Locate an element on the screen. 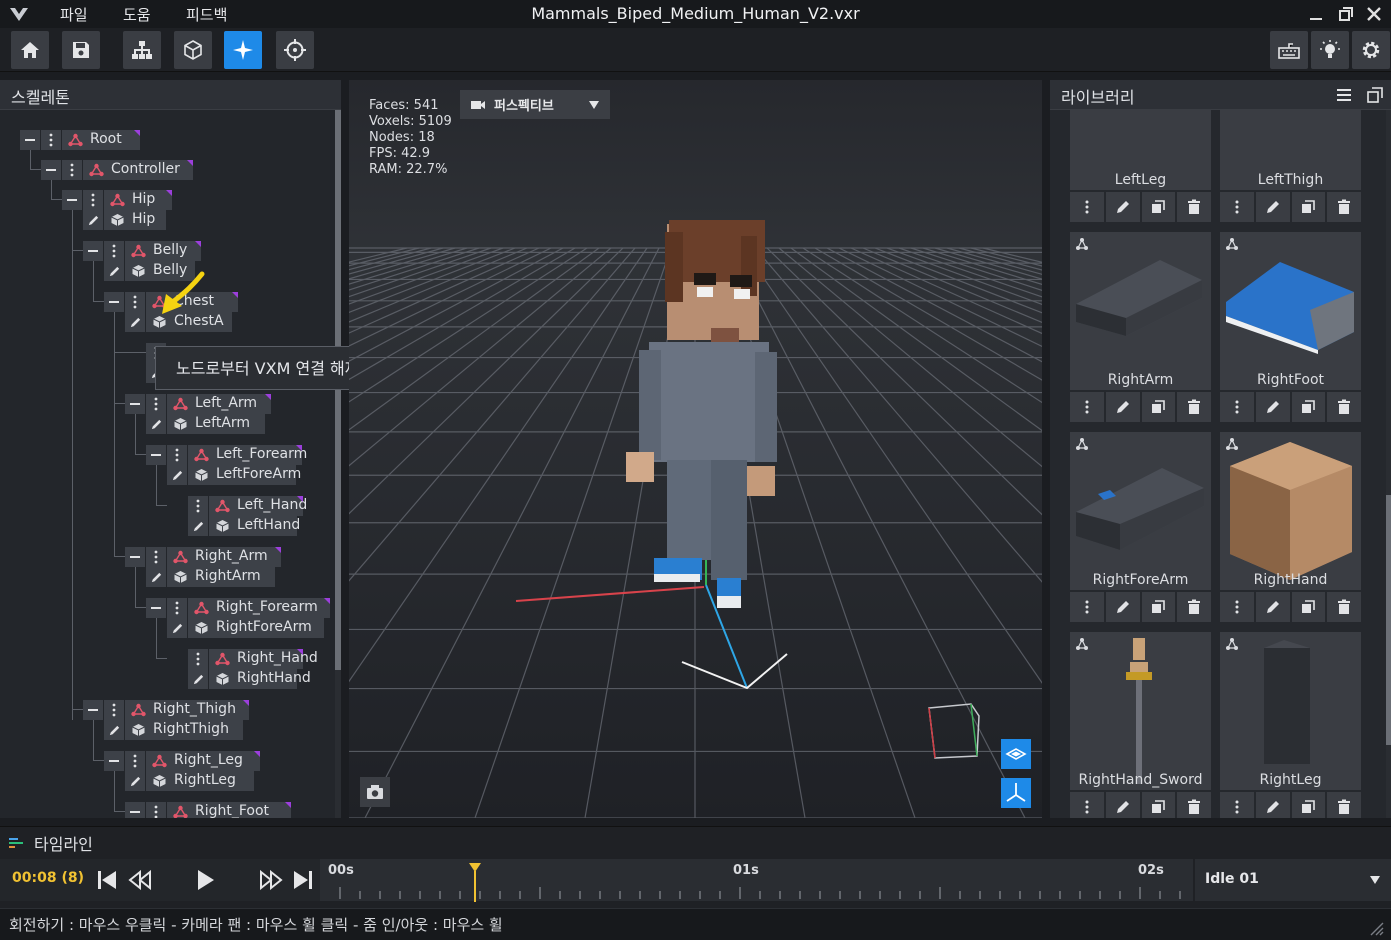 The image size is (1391, 940). library-scrollbar is located at coordinates (1388, 464).